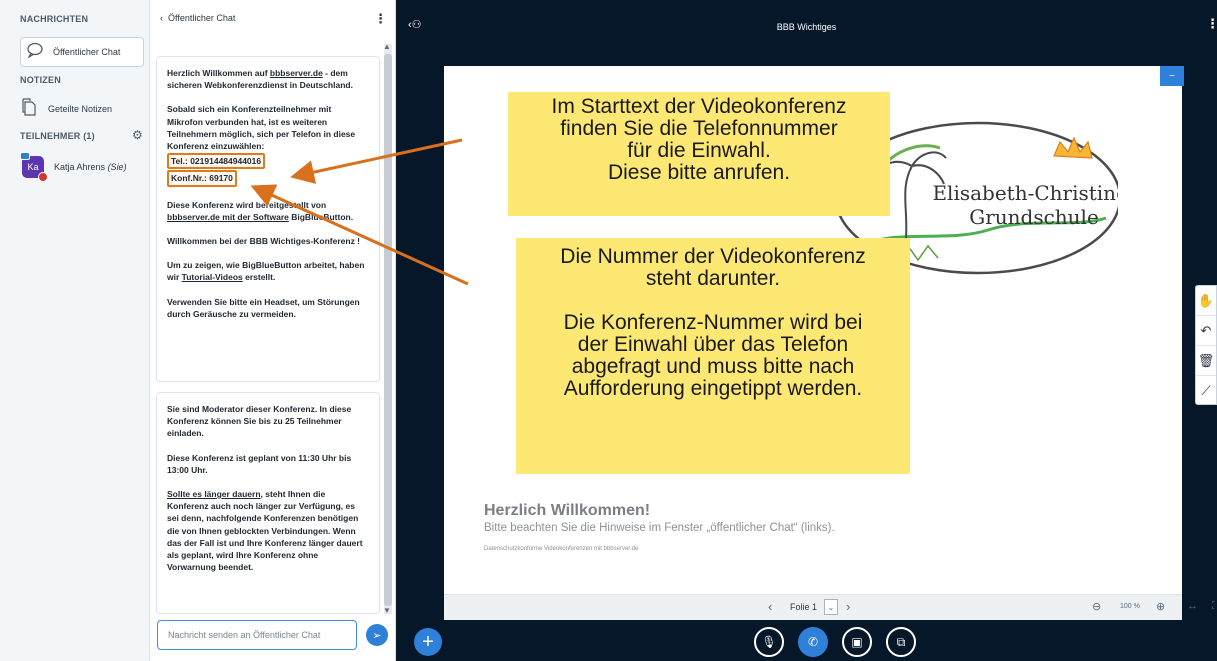 This screenshot has height=661, width=1217. Describe the element at coordinates (54, 19) in the screenshot. I see `messages-section-title: NACHRICHTEN` at that location.